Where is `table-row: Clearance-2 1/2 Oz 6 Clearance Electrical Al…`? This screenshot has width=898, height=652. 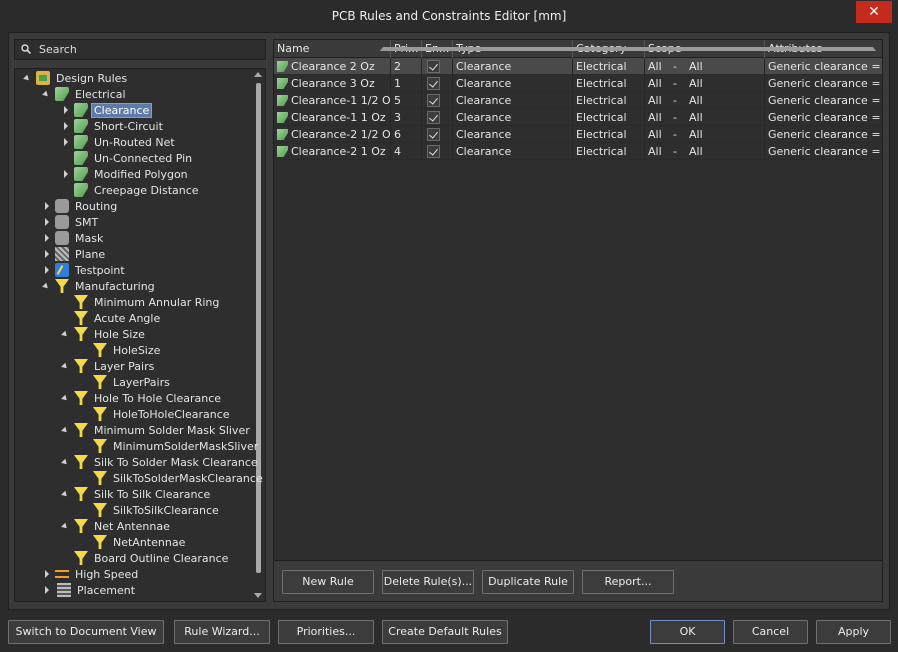
table-row: Clearance-2 1/2 Oz 6 Clearance Electrical Al… is located at coordinates (578, 134).